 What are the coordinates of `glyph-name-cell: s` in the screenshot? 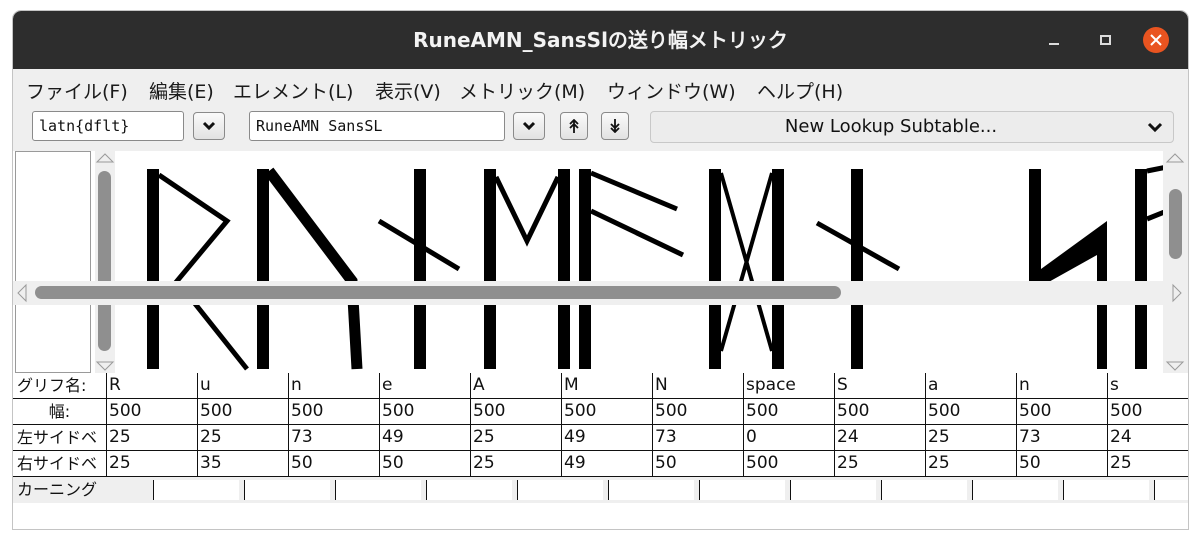 It's located at (1148, 385).